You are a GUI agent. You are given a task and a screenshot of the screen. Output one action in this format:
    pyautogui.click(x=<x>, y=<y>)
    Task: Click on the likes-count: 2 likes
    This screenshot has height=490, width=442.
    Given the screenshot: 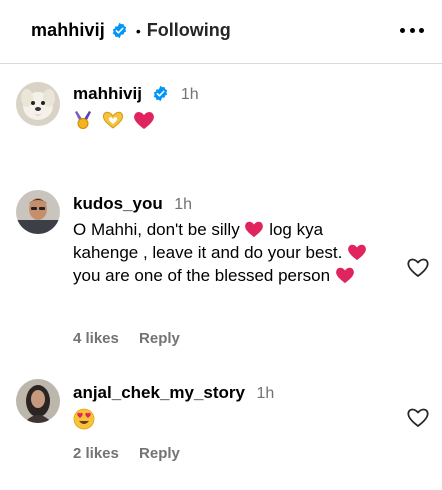 What is the action you would take?
    pyautogui.click(x=96, y=453)
    